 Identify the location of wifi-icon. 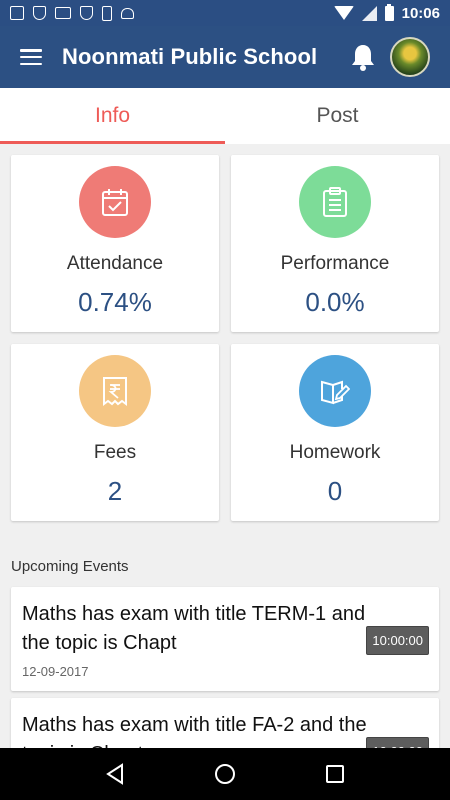
(343, 13).